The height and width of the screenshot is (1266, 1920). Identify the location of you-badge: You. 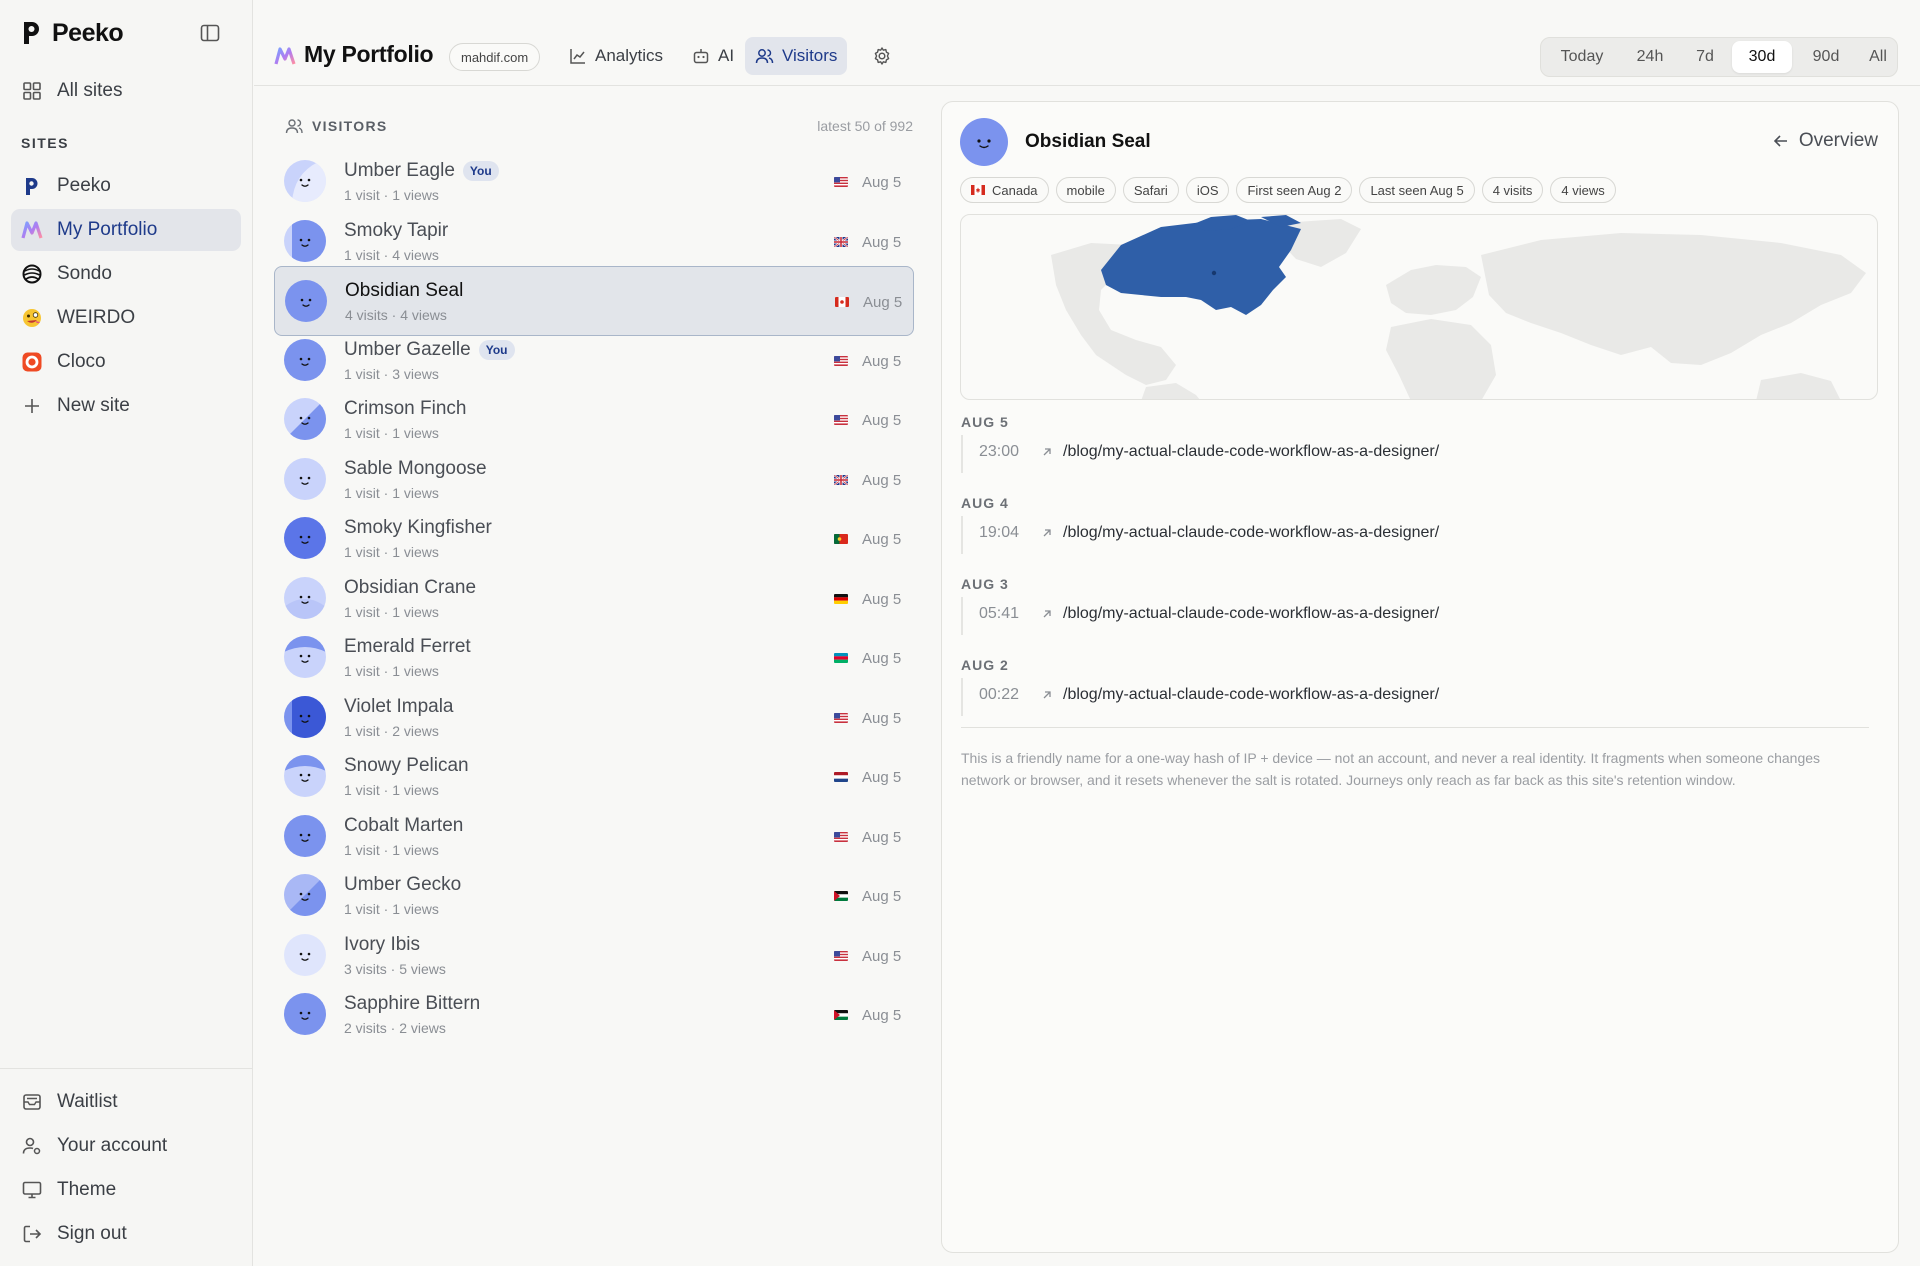
(496, 349).